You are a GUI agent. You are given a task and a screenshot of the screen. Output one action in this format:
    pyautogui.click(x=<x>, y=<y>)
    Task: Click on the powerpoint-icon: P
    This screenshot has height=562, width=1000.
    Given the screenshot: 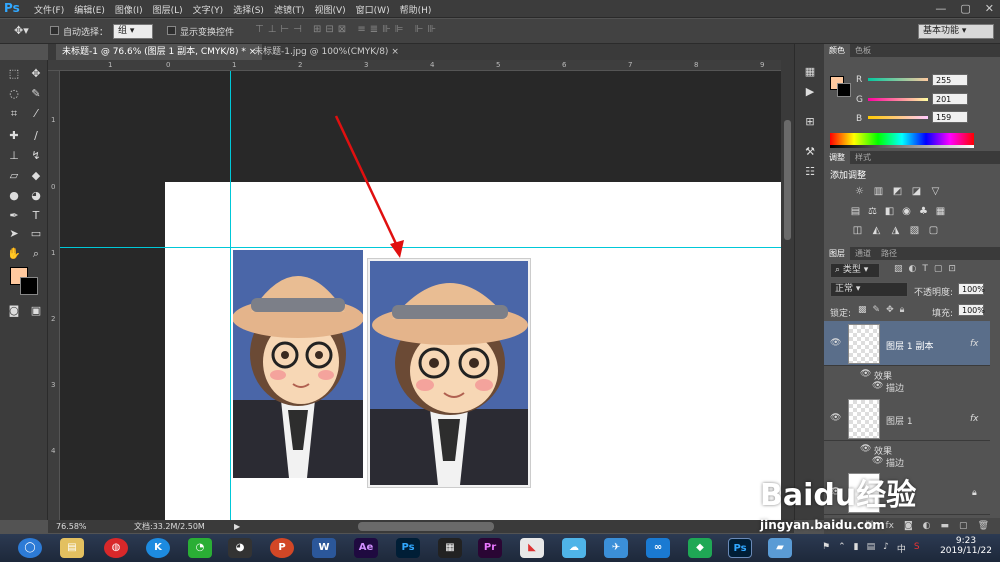 What is the action you would take?
    pyautogui.click(x=282, y=548)
    